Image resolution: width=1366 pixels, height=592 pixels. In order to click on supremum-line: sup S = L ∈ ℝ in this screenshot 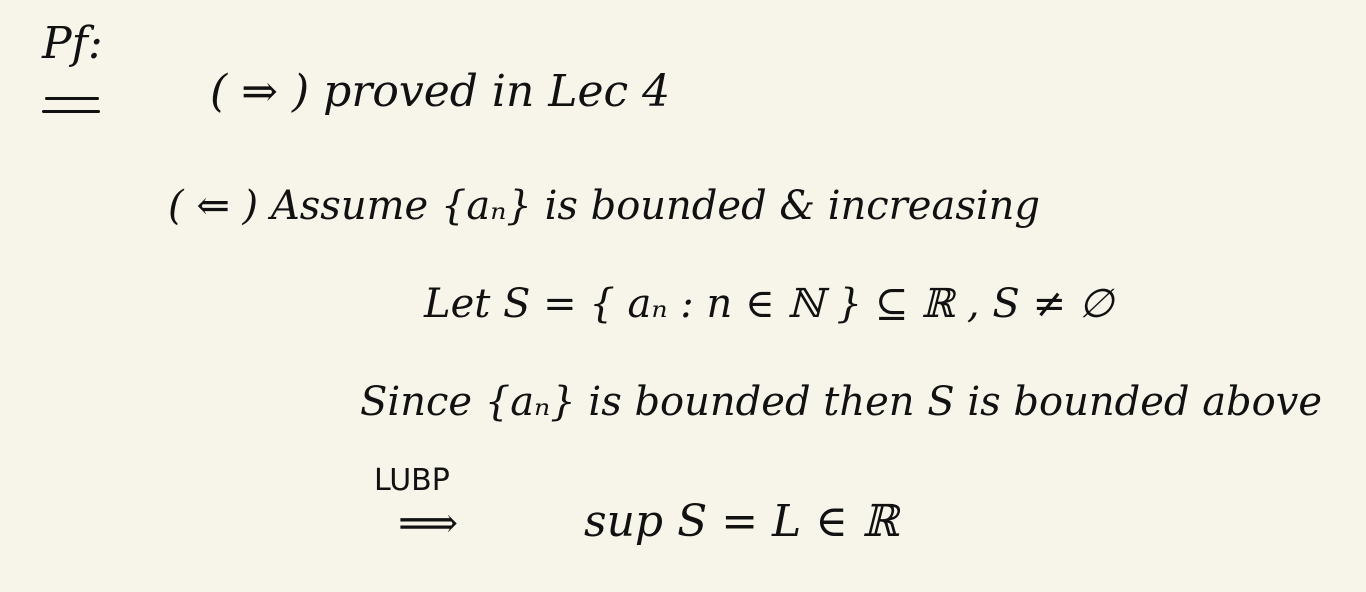, I will do `click(741, 521)`.